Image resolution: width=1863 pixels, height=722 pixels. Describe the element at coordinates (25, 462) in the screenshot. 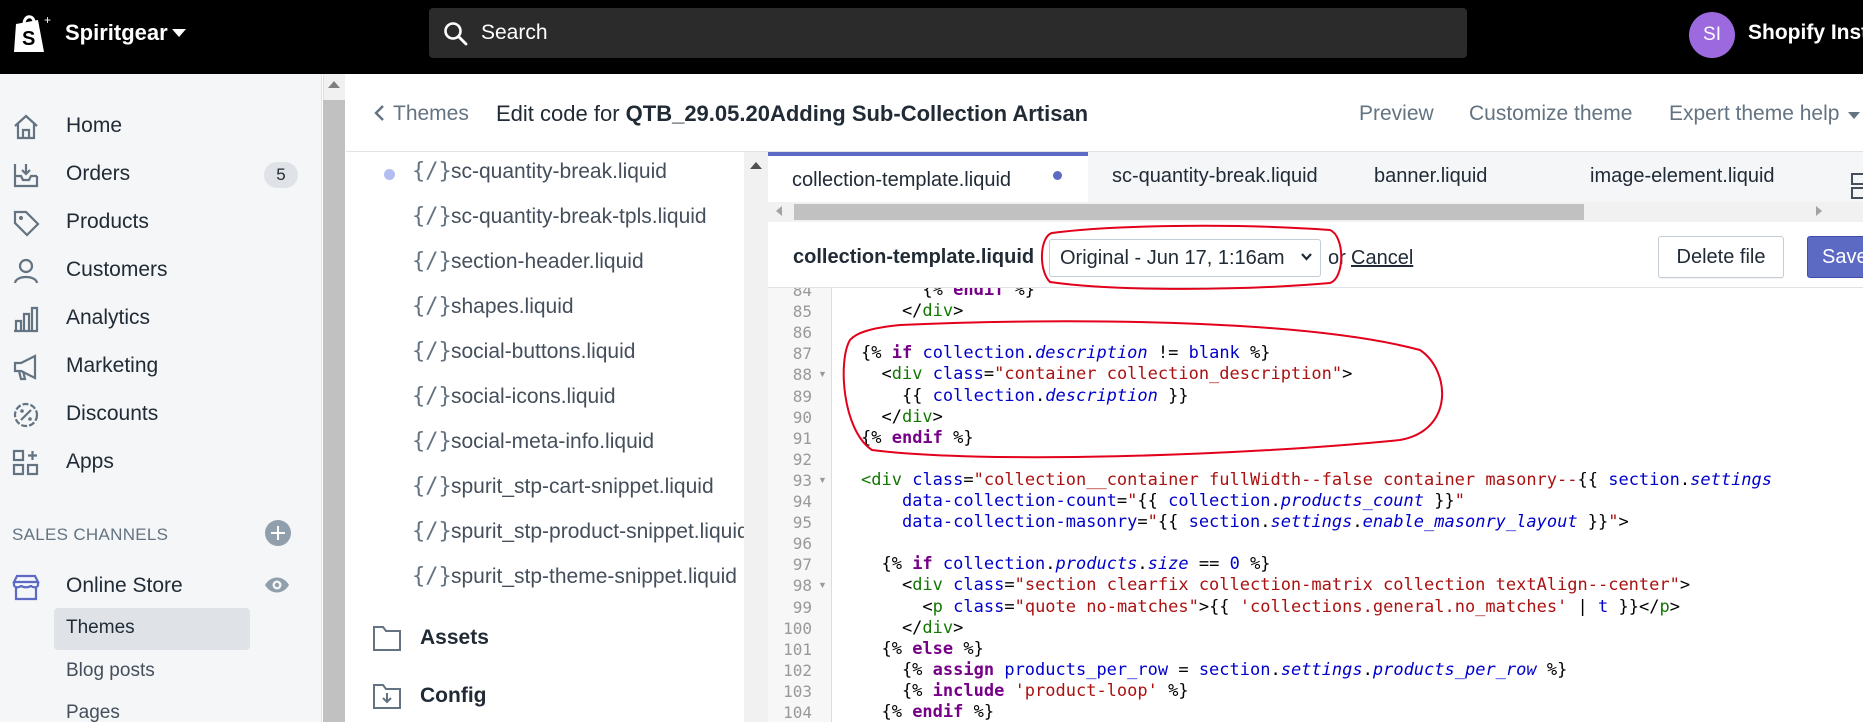

I see `apps-icon` at that location.